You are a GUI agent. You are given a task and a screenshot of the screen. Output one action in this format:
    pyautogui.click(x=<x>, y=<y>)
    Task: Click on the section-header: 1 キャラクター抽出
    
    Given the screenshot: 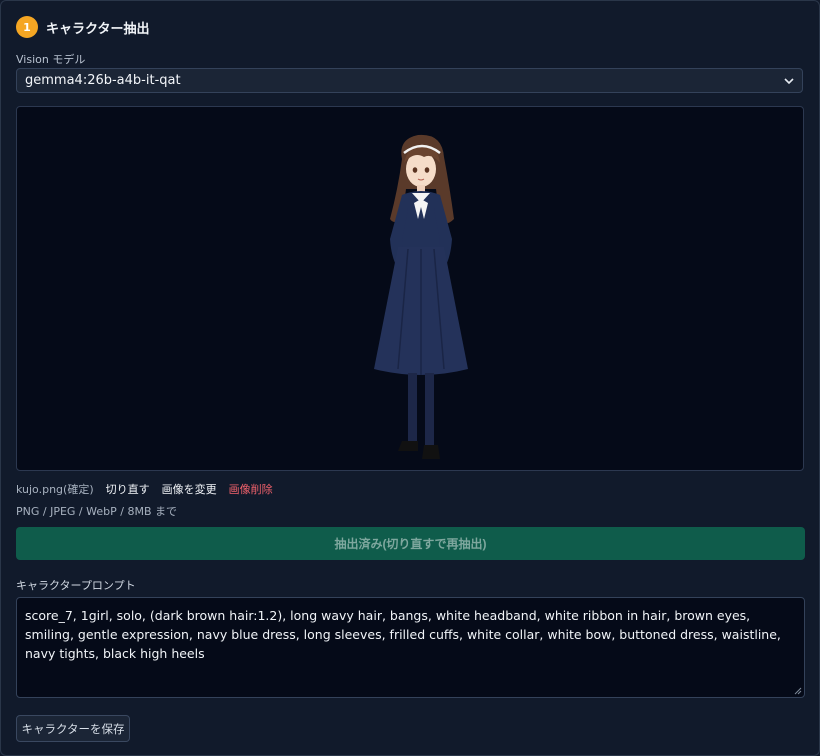 What is the action you would take?
    pyautogui.click(x=82, y=27)
    